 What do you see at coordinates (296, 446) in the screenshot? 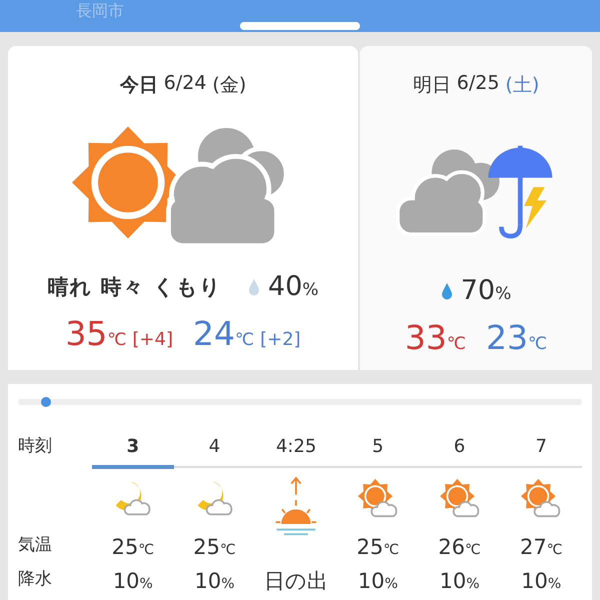
I see `hour-label: 4:25` at bounding box center [296, 446].